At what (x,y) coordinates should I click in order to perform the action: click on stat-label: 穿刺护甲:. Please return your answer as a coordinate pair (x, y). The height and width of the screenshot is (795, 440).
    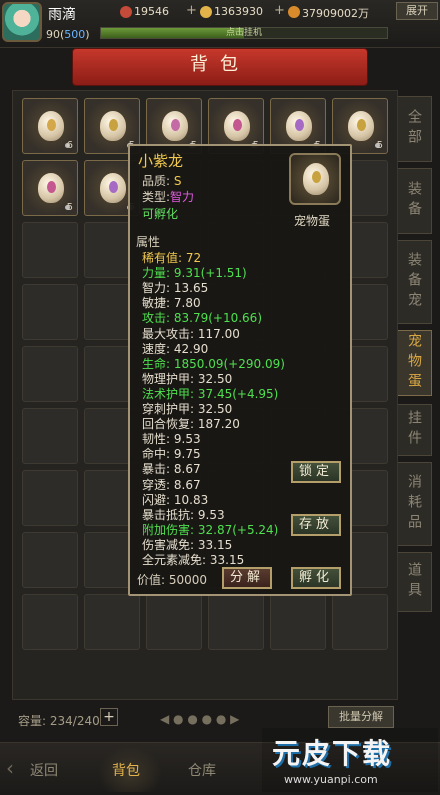
    Looking at the image, I should click on (168, 409).